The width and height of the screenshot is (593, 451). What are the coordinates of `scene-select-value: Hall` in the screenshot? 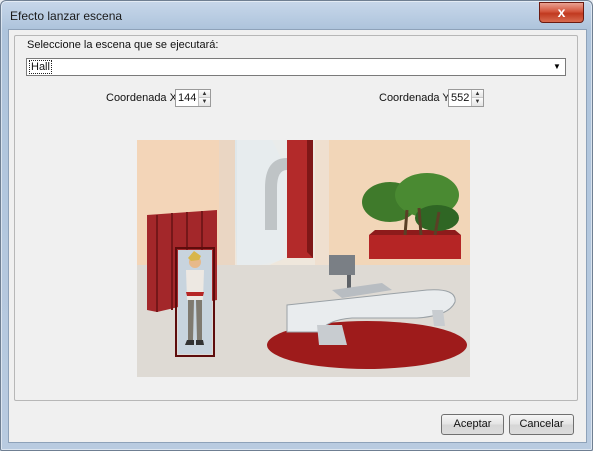 It's located at (40, 67).